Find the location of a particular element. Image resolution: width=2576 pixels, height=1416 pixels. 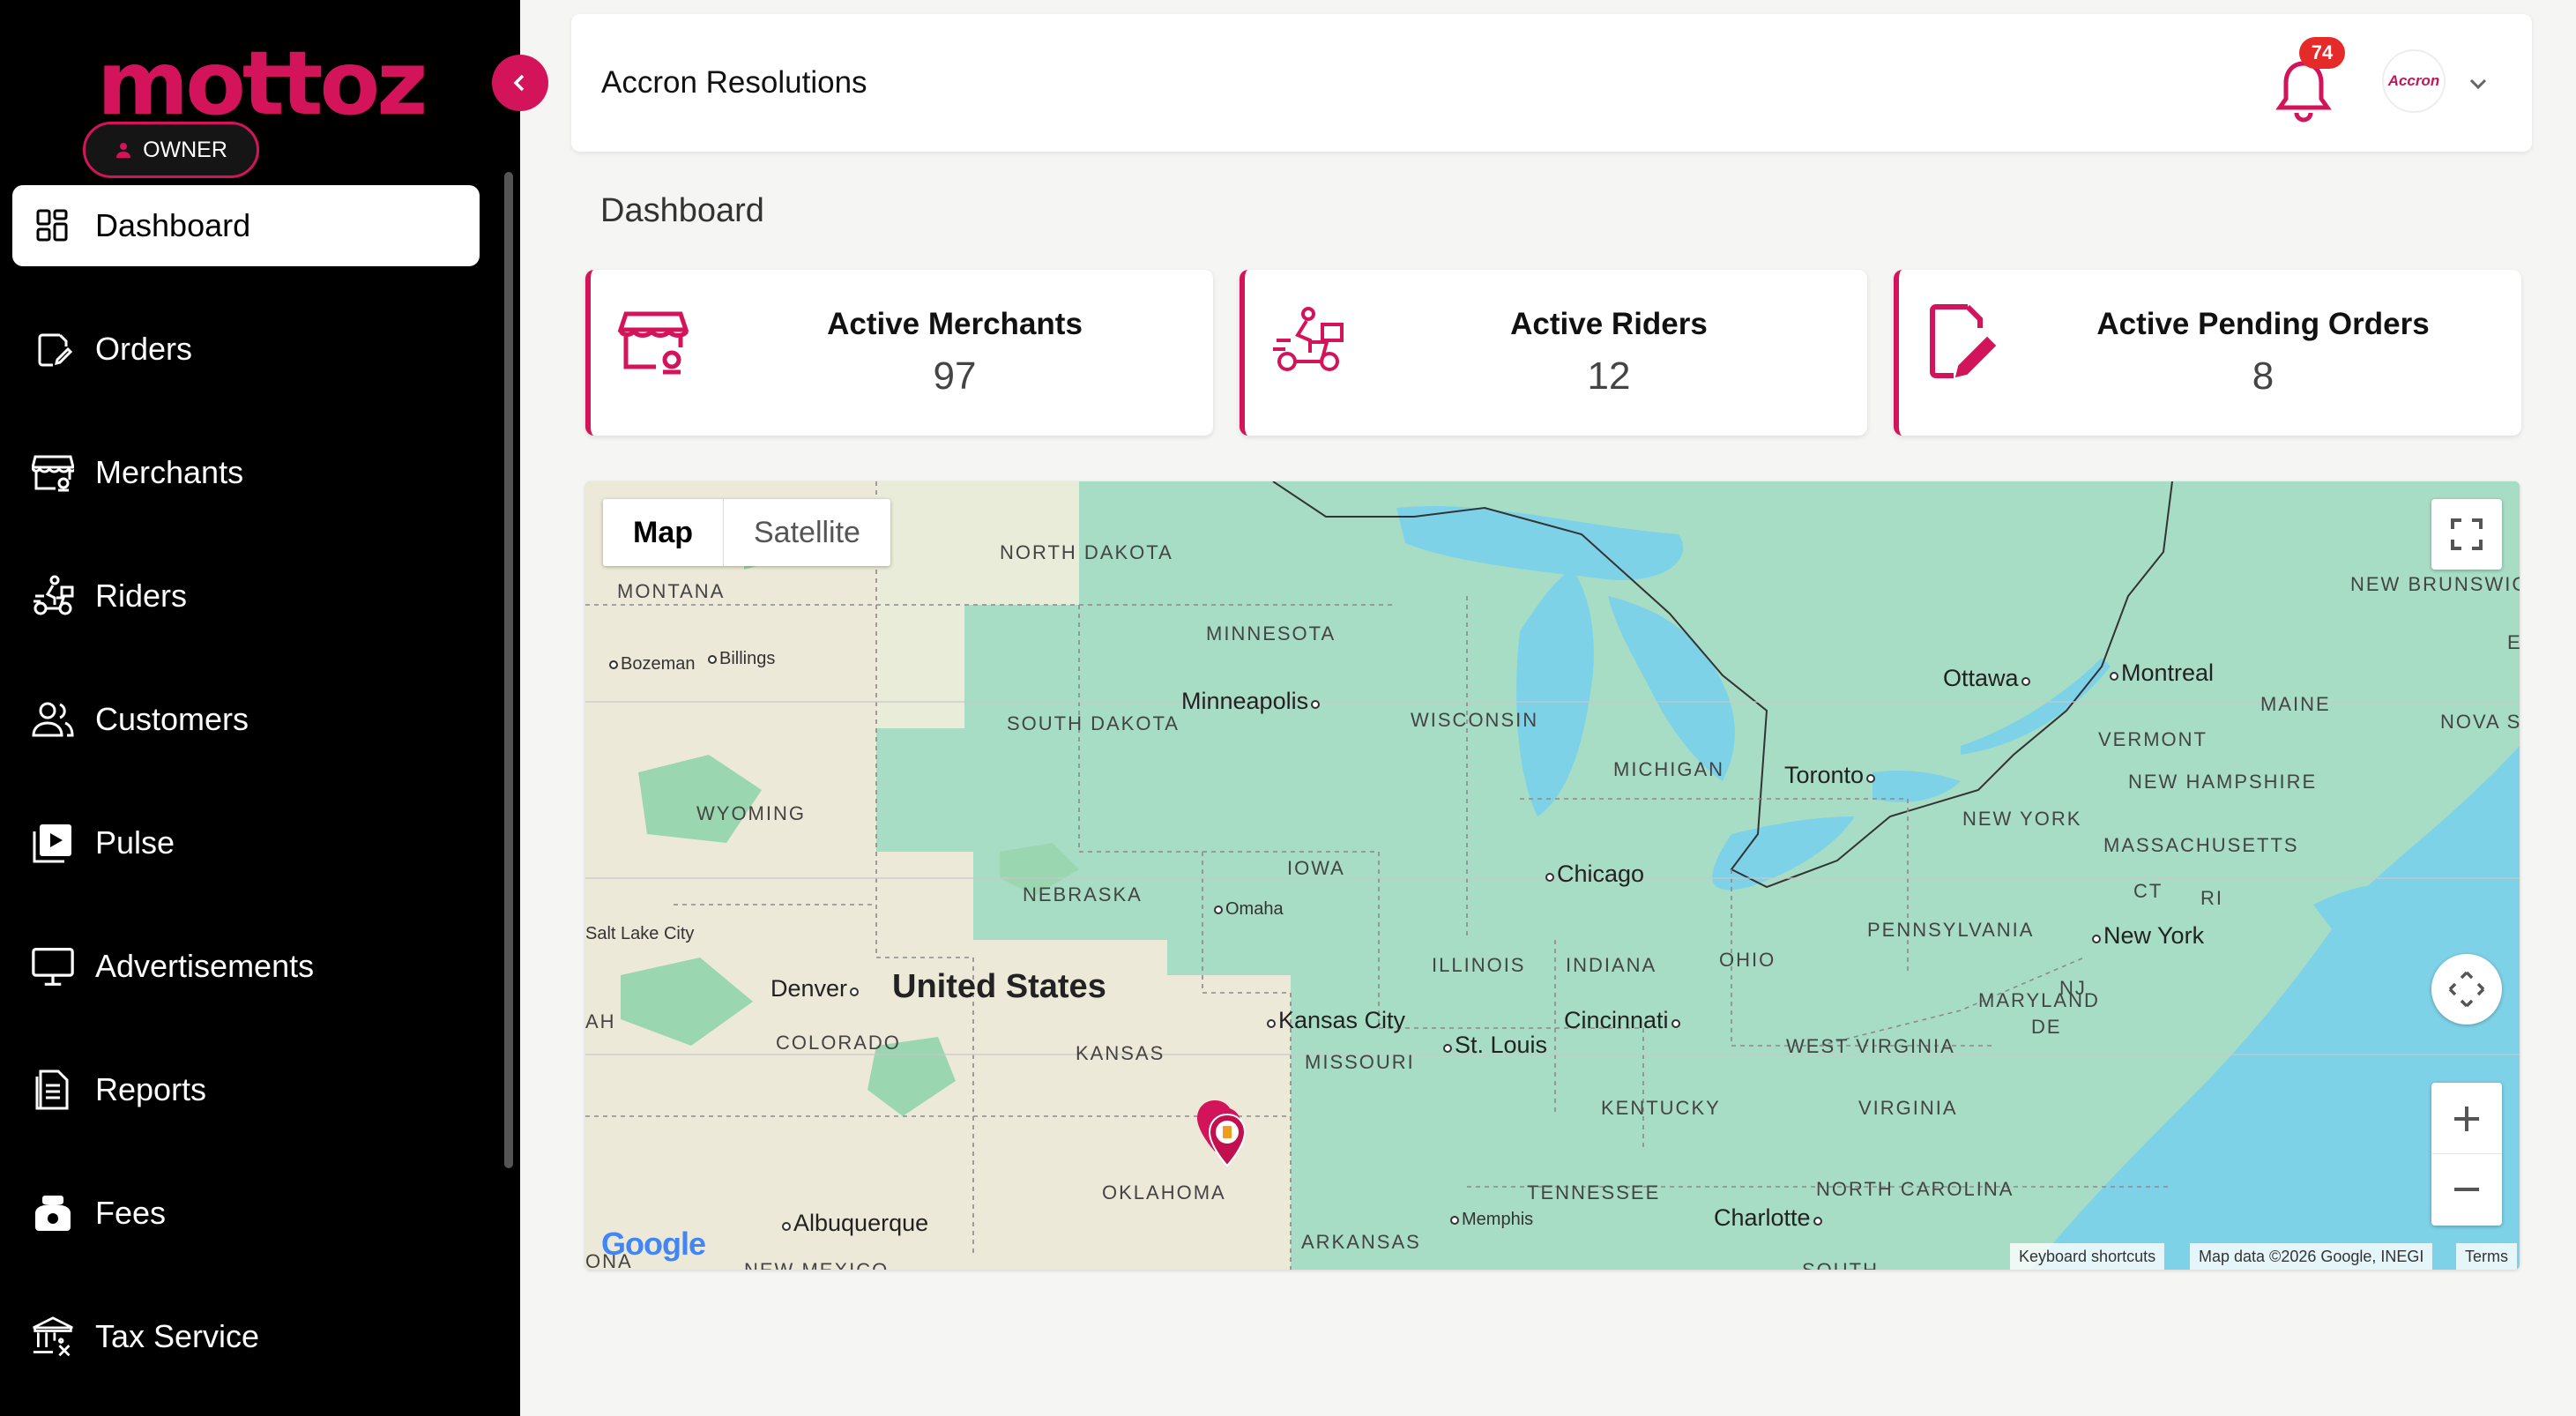

map-label-new-brunswick: NEW BRUNSWICK is located at coordinates (2435, 584).